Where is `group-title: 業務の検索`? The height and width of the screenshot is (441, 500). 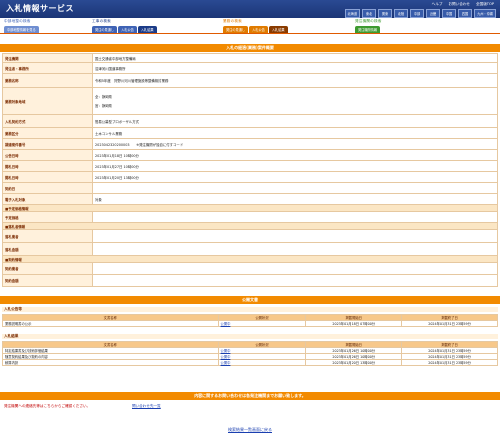 group-title: 業務の検索 is located at coordinates (232, 21).